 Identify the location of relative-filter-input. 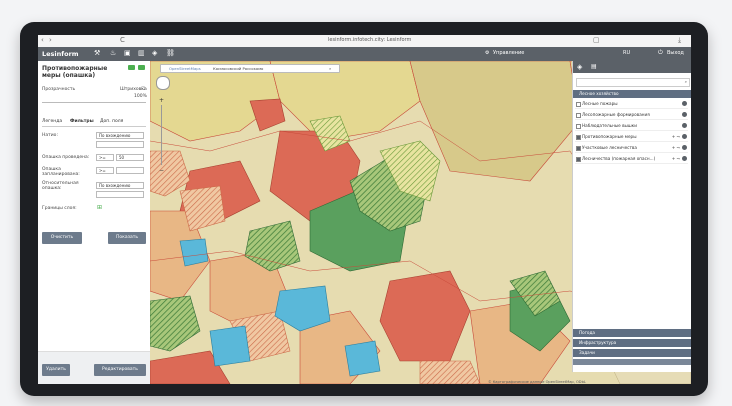
(120, 194).